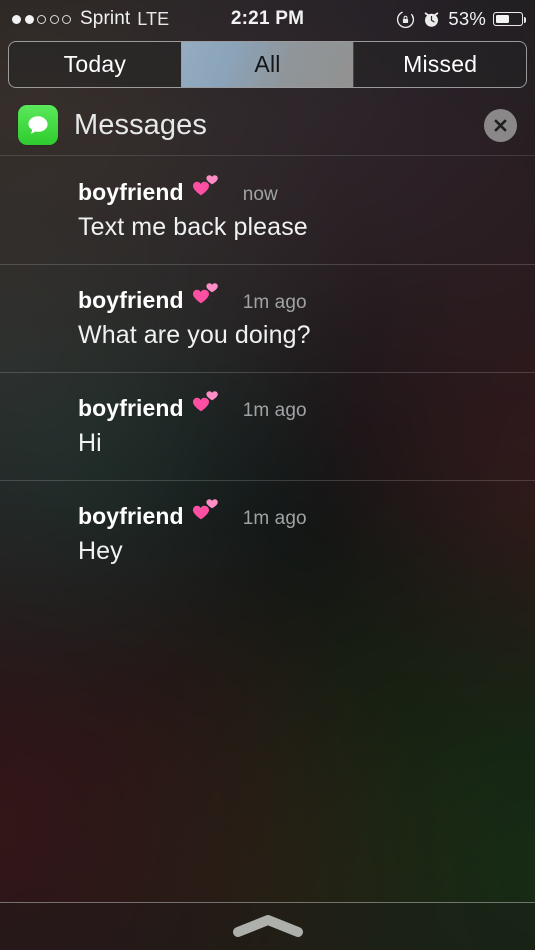  Describe the element at coordinates (38, 125) in the screenshot. I see `messages-app-icon` at that location.